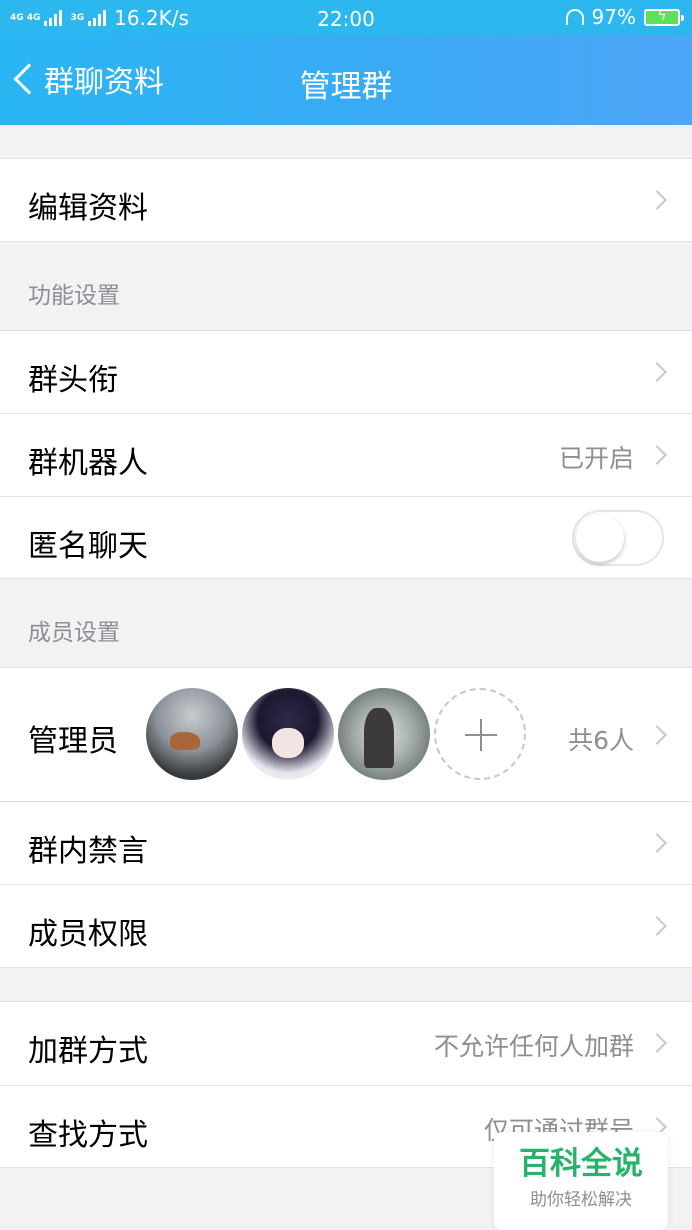 This screenshot has height=1230, width=692. Describe the element at coordinates (73, 741) in the screenshot. I see `admins-label: 管理员` at that location.